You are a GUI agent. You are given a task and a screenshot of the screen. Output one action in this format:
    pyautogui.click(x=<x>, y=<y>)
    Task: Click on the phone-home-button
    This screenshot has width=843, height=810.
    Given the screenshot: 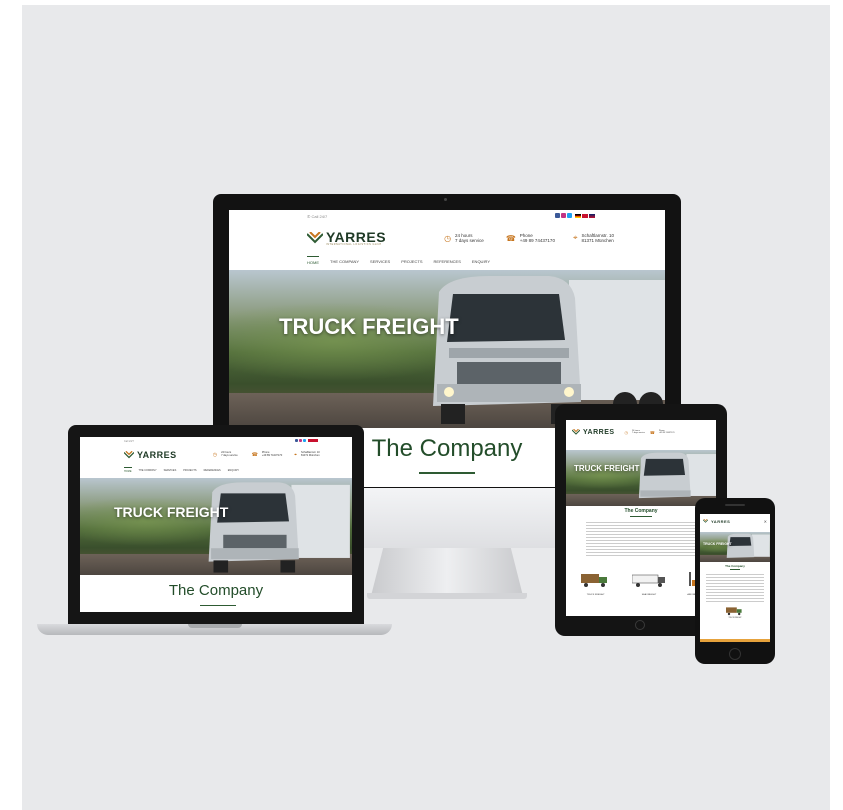 What is the action you would take?
    pyautogui.click(x=735, y=654)
    